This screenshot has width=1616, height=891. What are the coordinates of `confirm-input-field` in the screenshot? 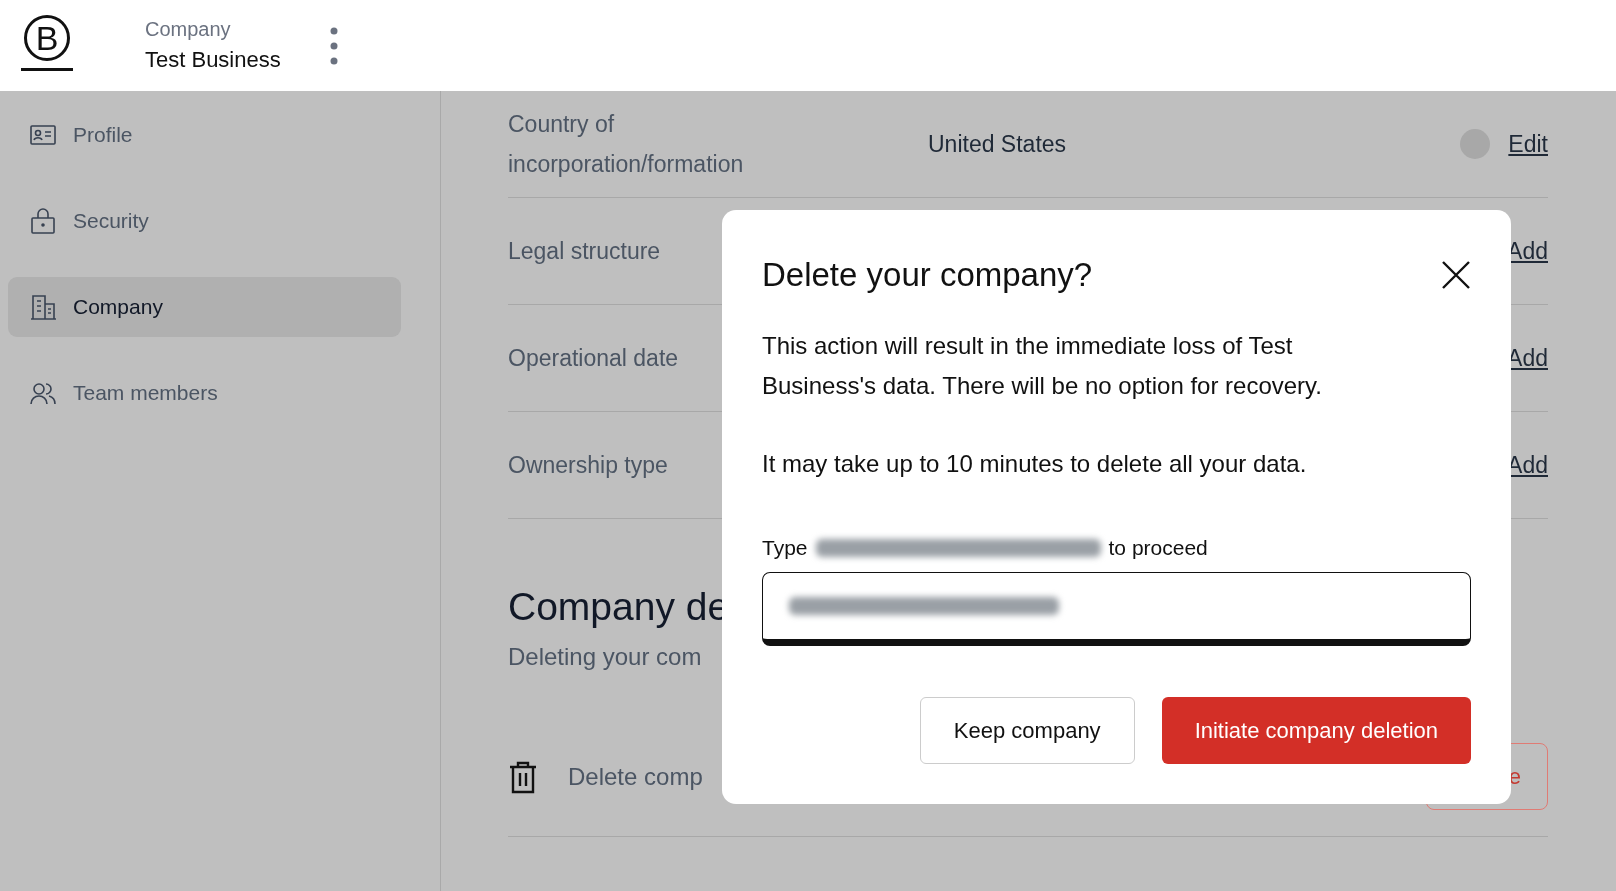 It's located at (1116, 609).